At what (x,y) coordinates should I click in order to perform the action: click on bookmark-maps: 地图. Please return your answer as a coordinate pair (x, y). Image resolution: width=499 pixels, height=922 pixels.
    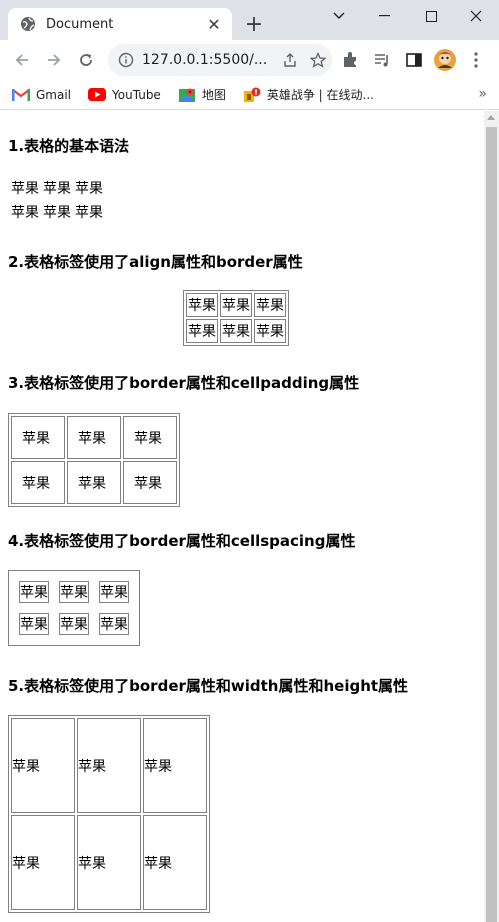
    Looking at the image, I should click on (202, 94).